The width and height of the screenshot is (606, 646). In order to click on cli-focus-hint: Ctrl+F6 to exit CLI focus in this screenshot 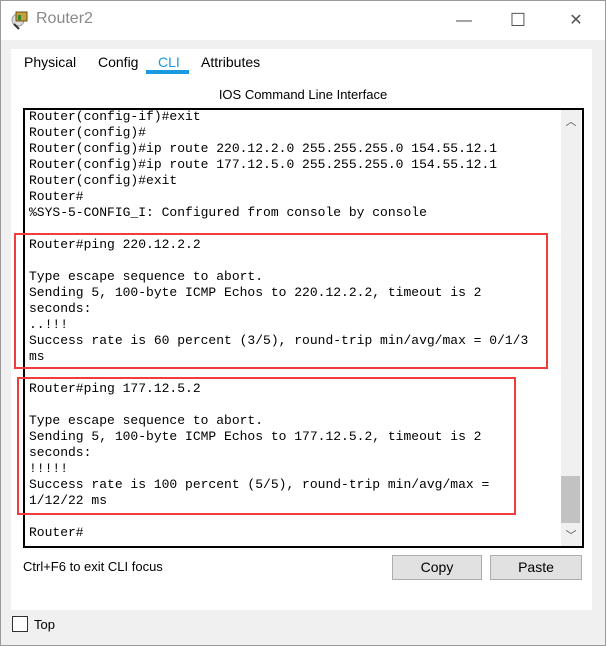, I will do `click(93, 566)`.